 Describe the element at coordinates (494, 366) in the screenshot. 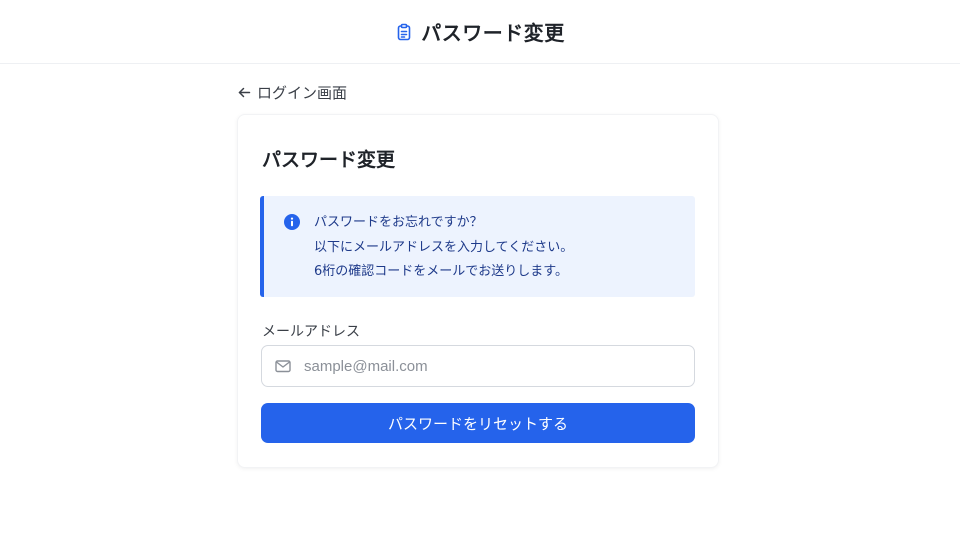

I see `email-input` at that location.